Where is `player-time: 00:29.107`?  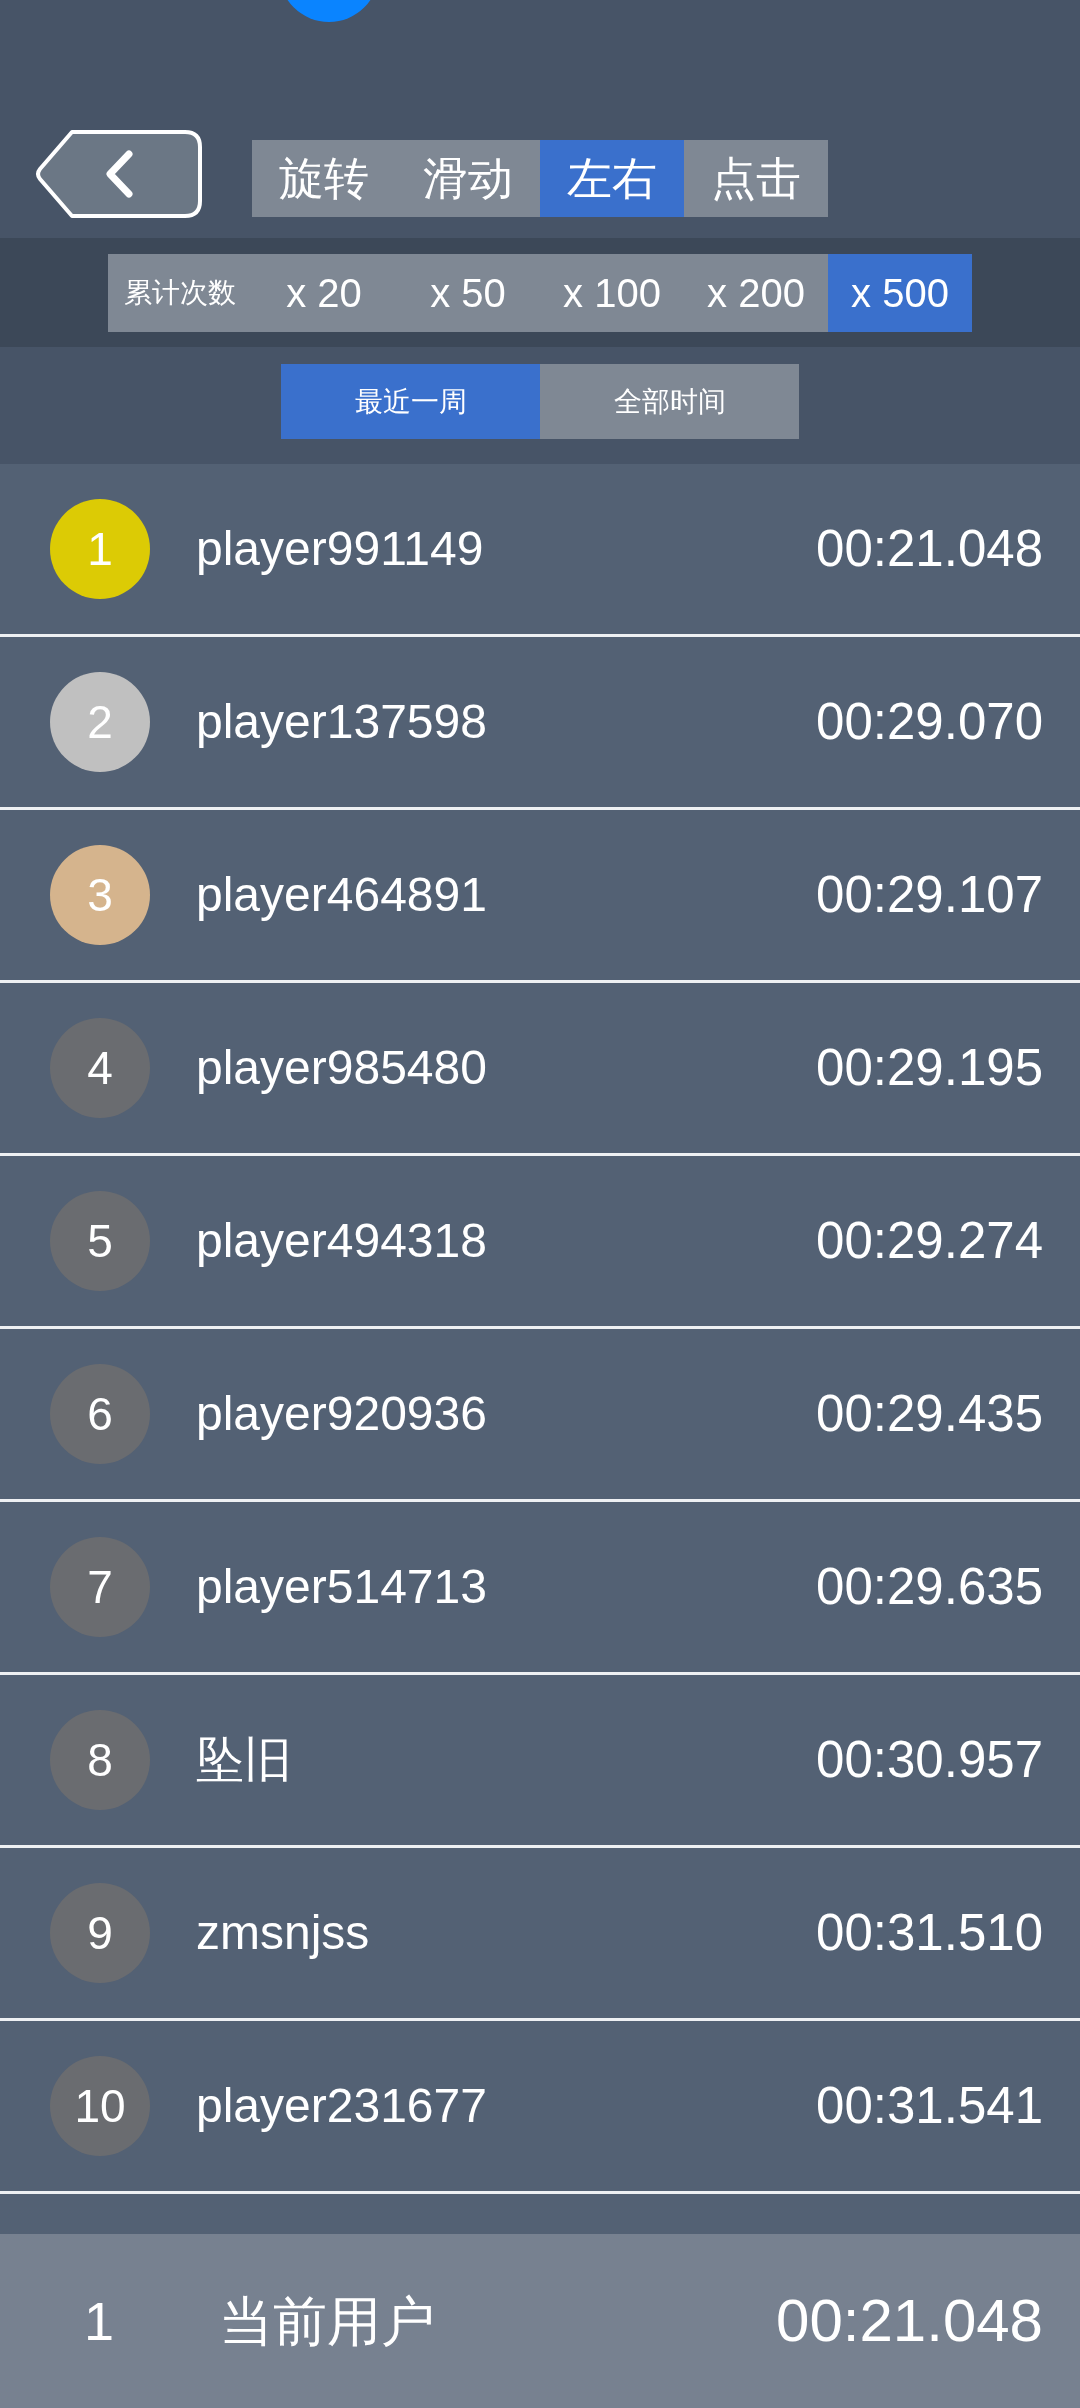 player-time: 00:29.107 is located at coordinates (929, 894).